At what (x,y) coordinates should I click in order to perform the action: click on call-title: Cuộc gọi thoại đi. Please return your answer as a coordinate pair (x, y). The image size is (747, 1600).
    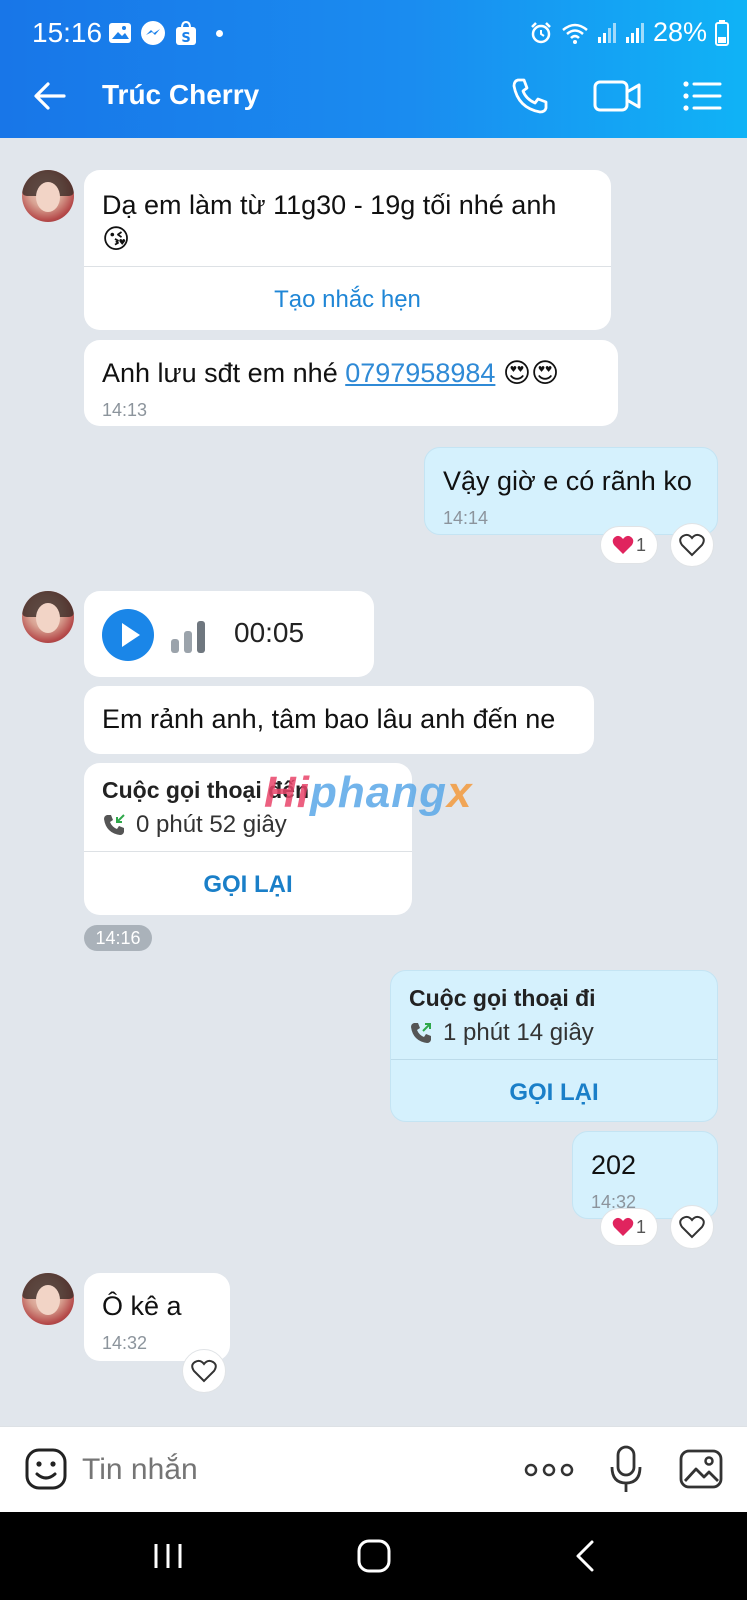
    Looking at the image, I should click on (502, 998).